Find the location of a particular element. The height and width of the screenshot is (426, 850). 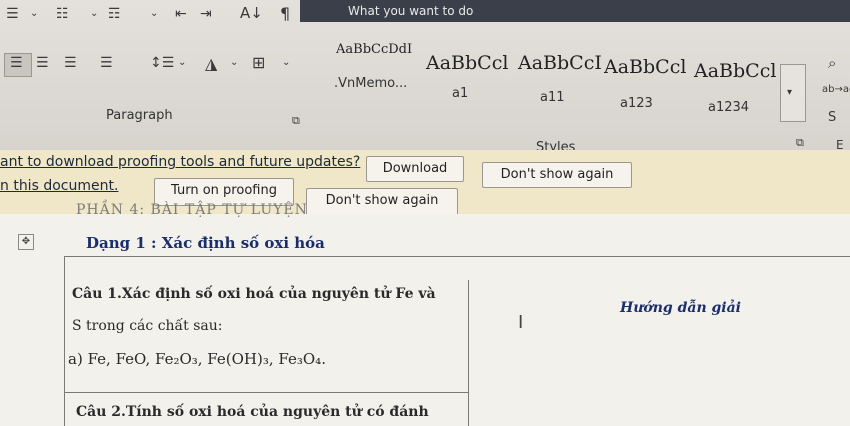

dont-show-again-button-2: Don't show again is located at coordinates (382, 202).